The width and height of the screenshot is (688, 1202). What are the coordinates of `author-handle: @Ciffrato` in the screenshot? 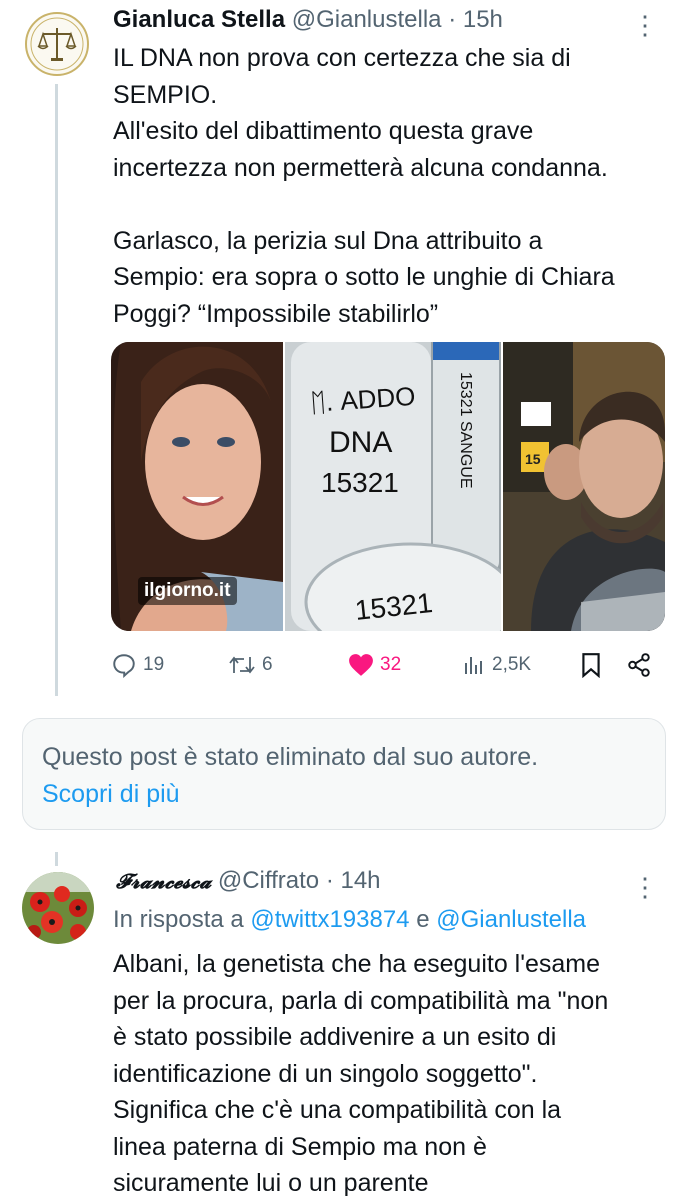 It's located at (268, 880).